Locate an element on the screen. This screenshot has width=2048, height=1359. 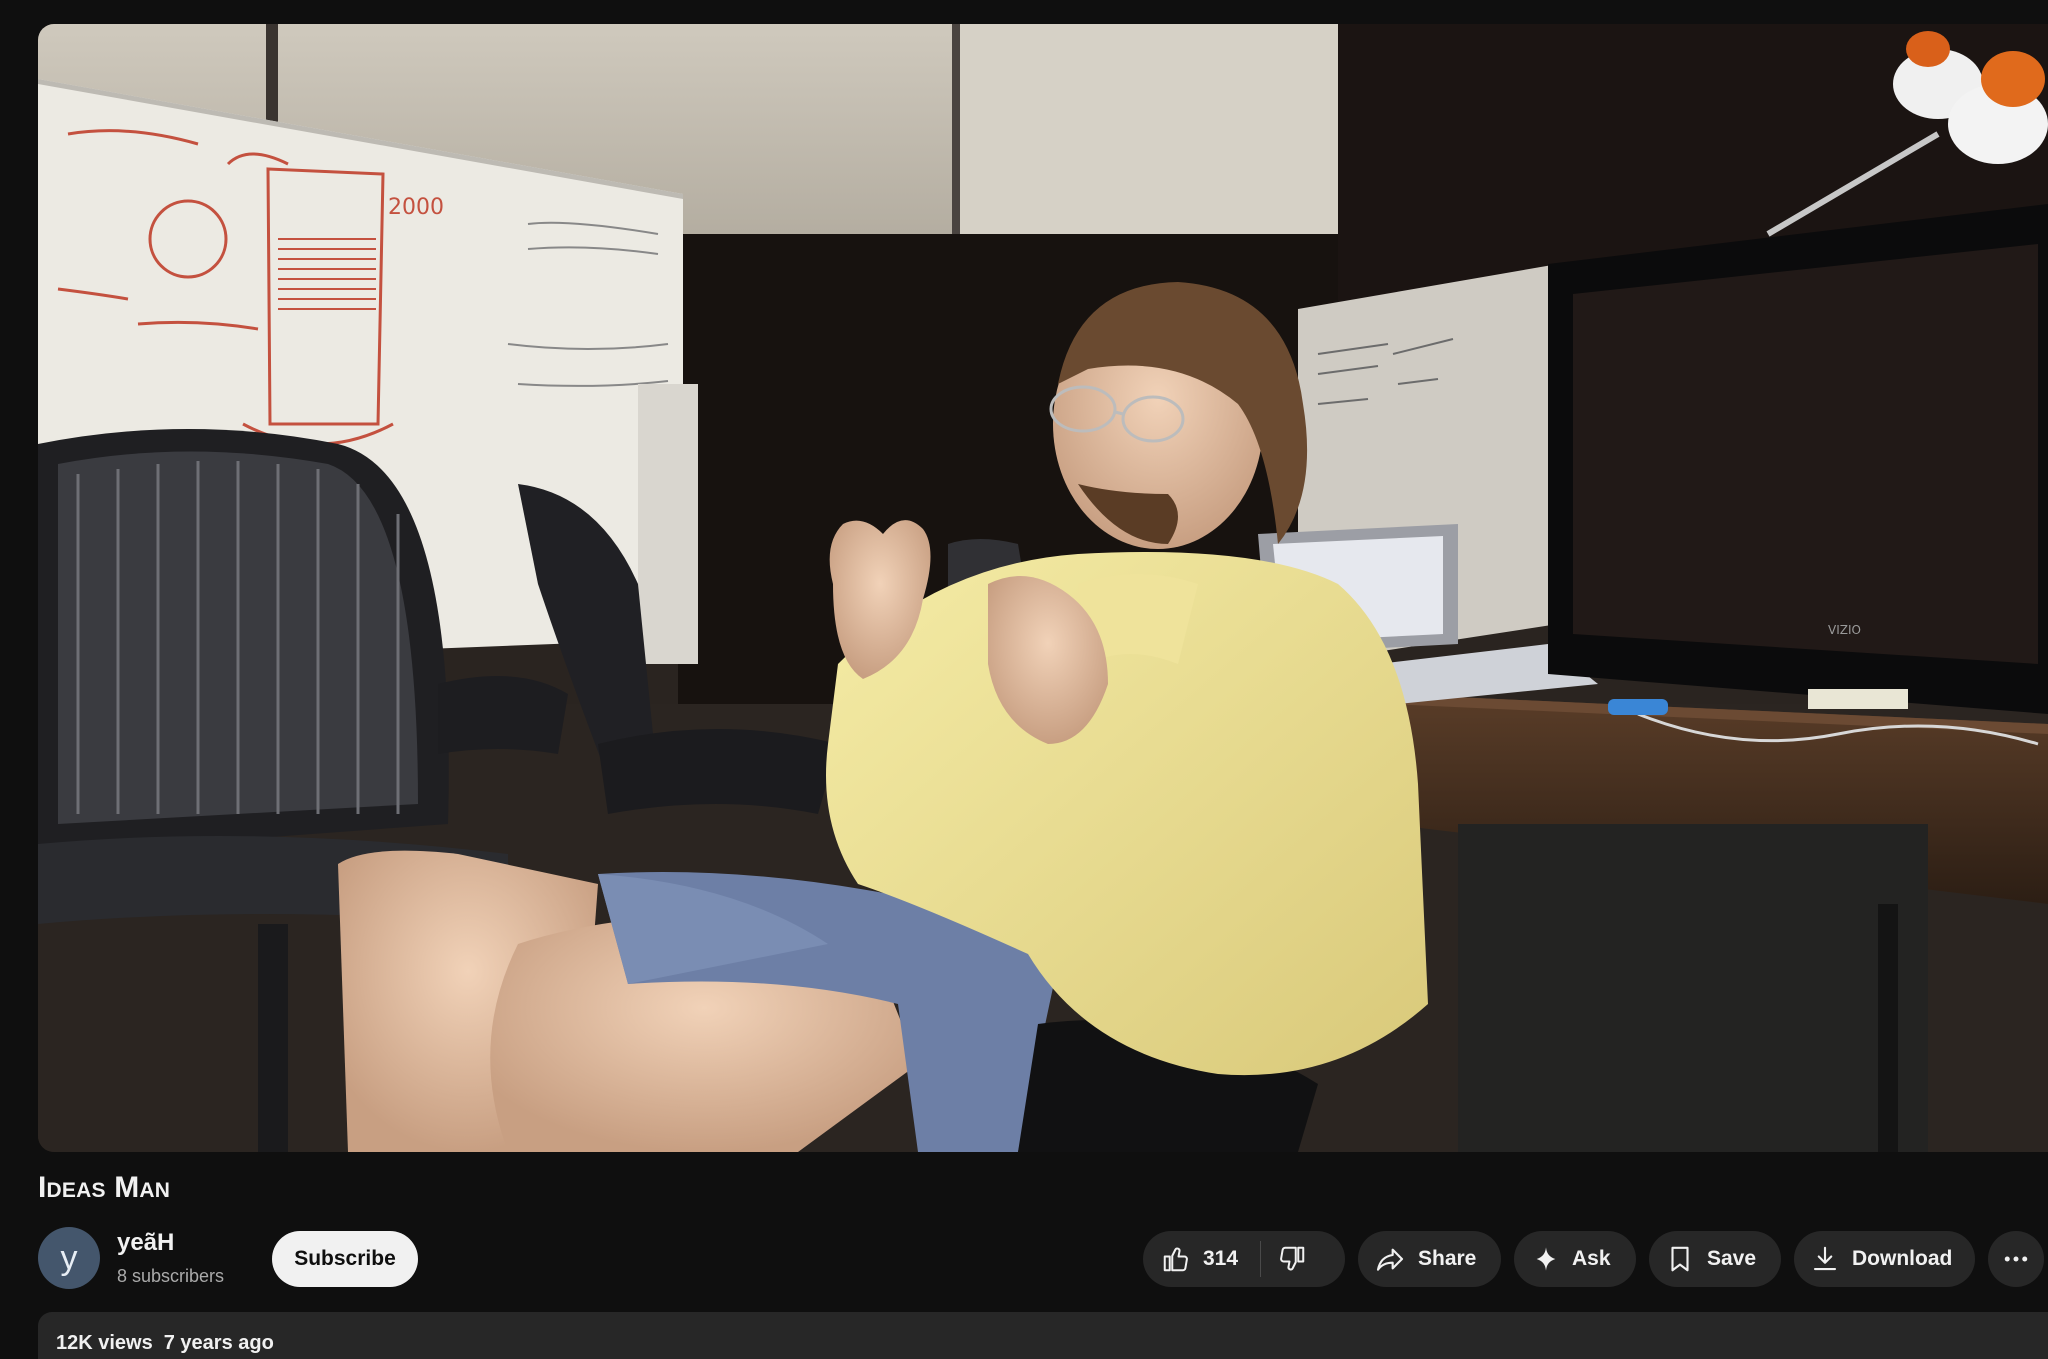
more-actions-button is located at coordinates (2016, 1259).